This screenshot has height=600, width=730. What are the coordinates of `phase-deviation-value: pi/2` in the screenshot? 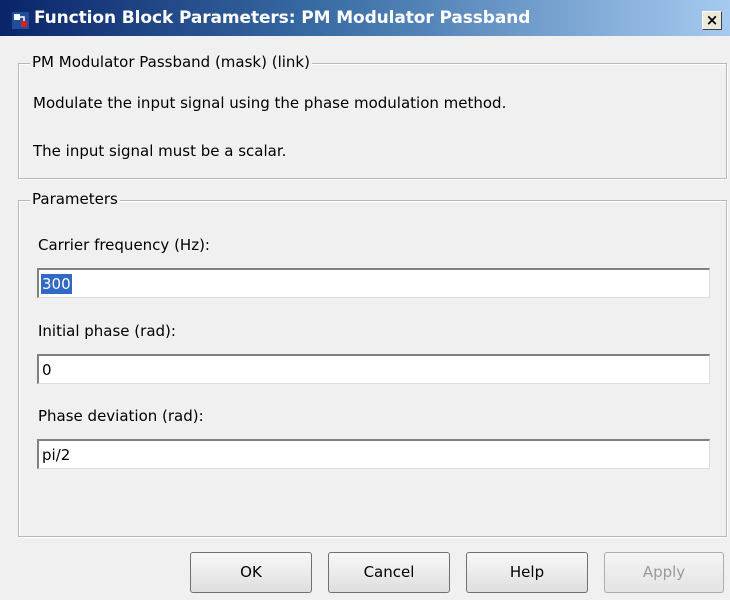 It's located at (56, 455).